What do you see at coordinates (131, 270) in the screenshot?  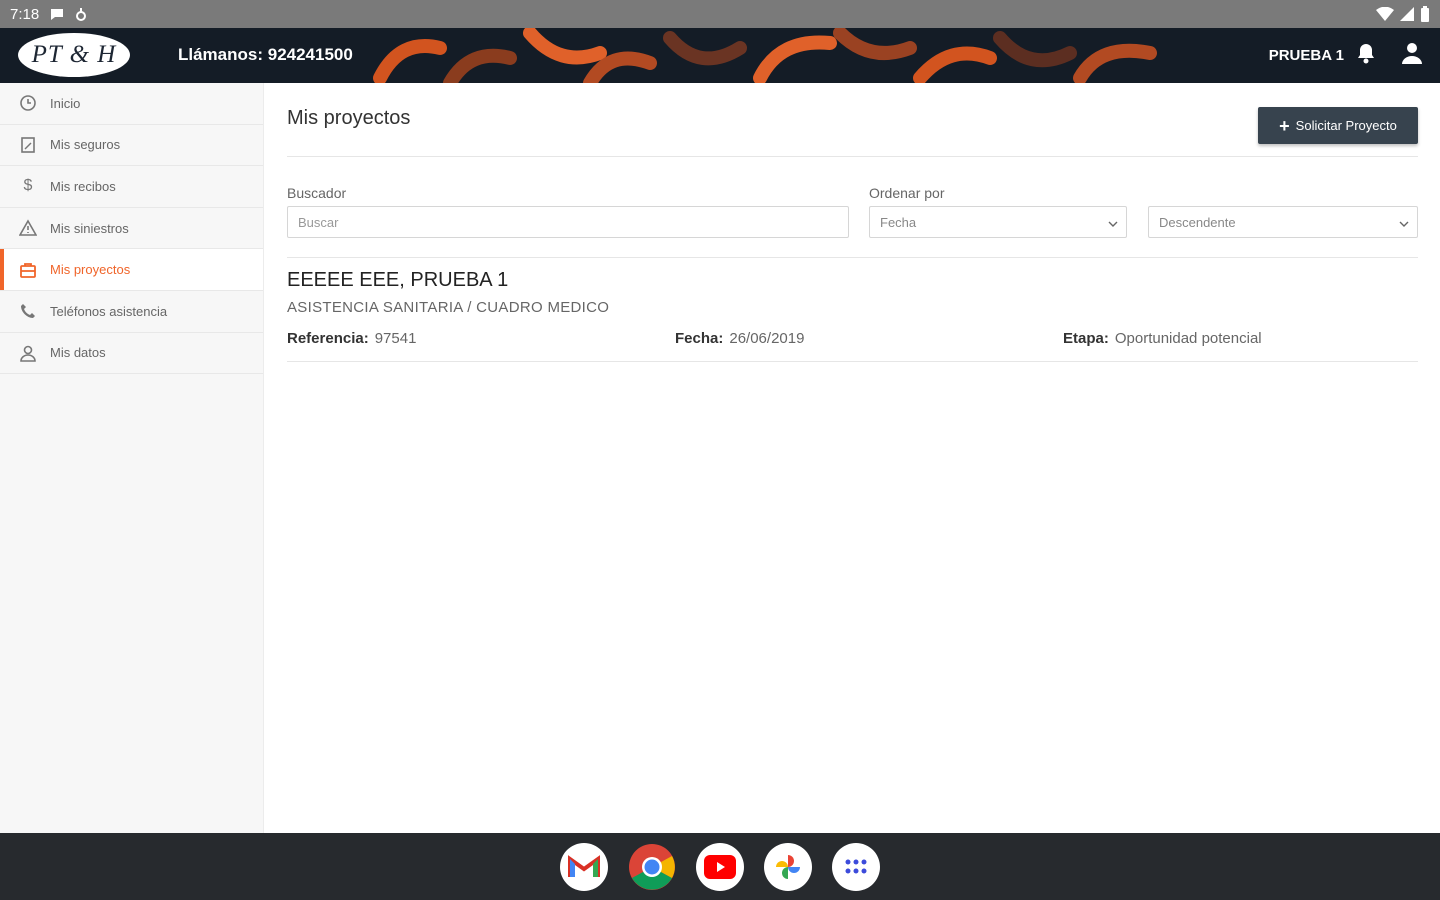 I see `sidebar-item-mis-proyectos: Mis proyectos` at bounding box center [131, 270].